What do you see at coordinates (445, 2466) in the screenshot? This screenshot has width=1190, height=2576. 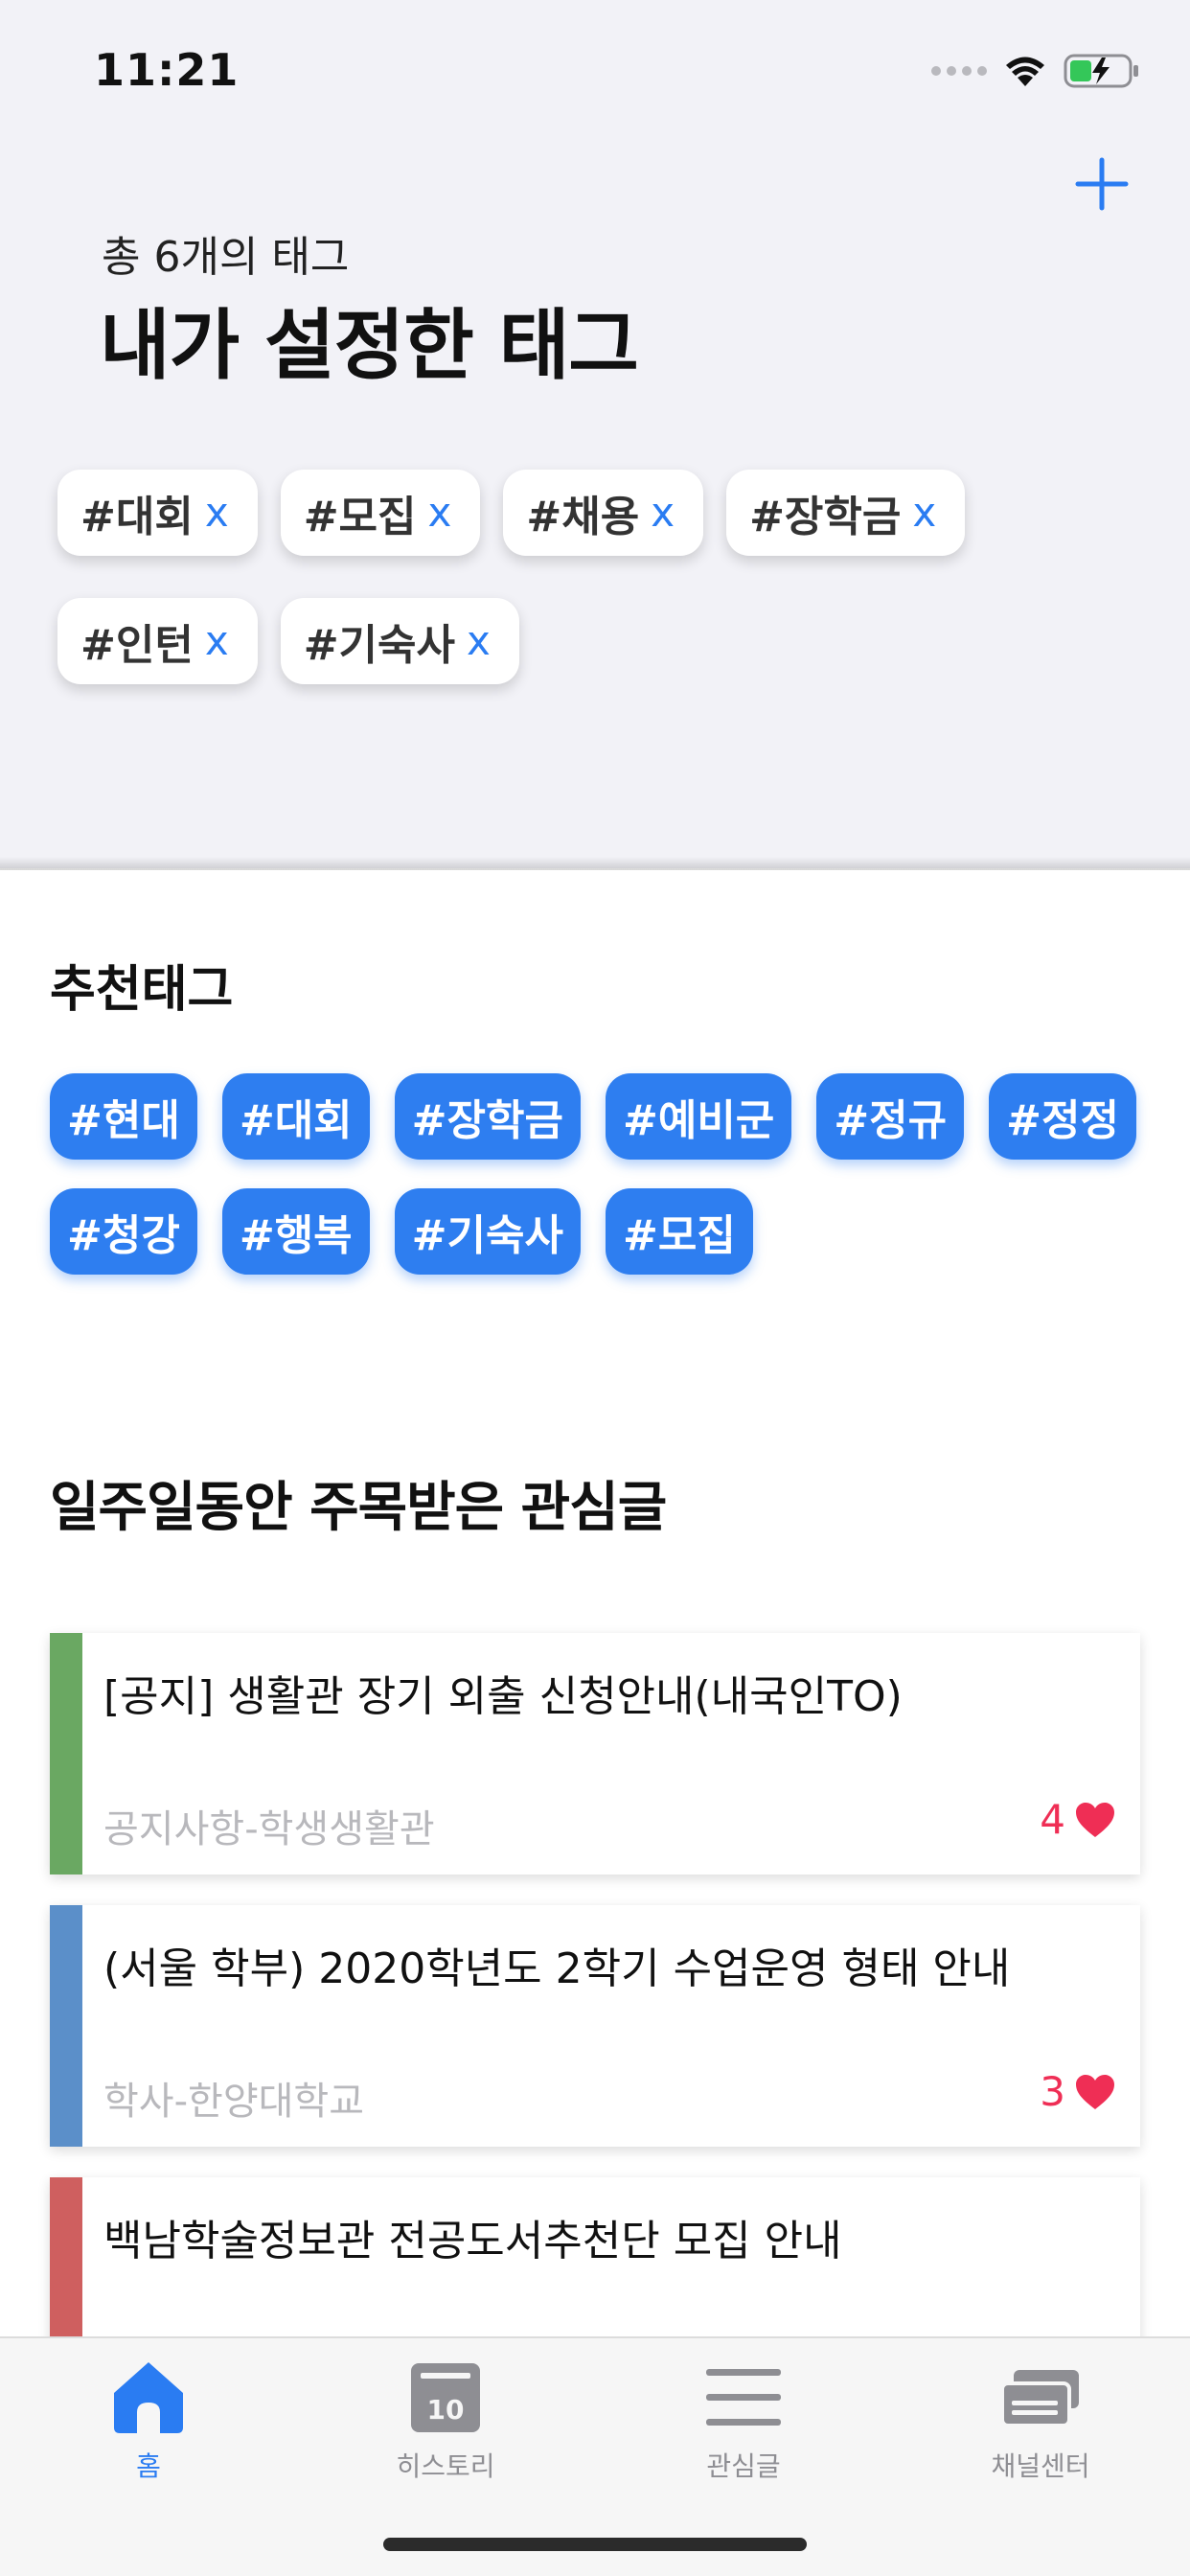 I see `tab-label: 히스토리` at bounding box center [445, 2466].